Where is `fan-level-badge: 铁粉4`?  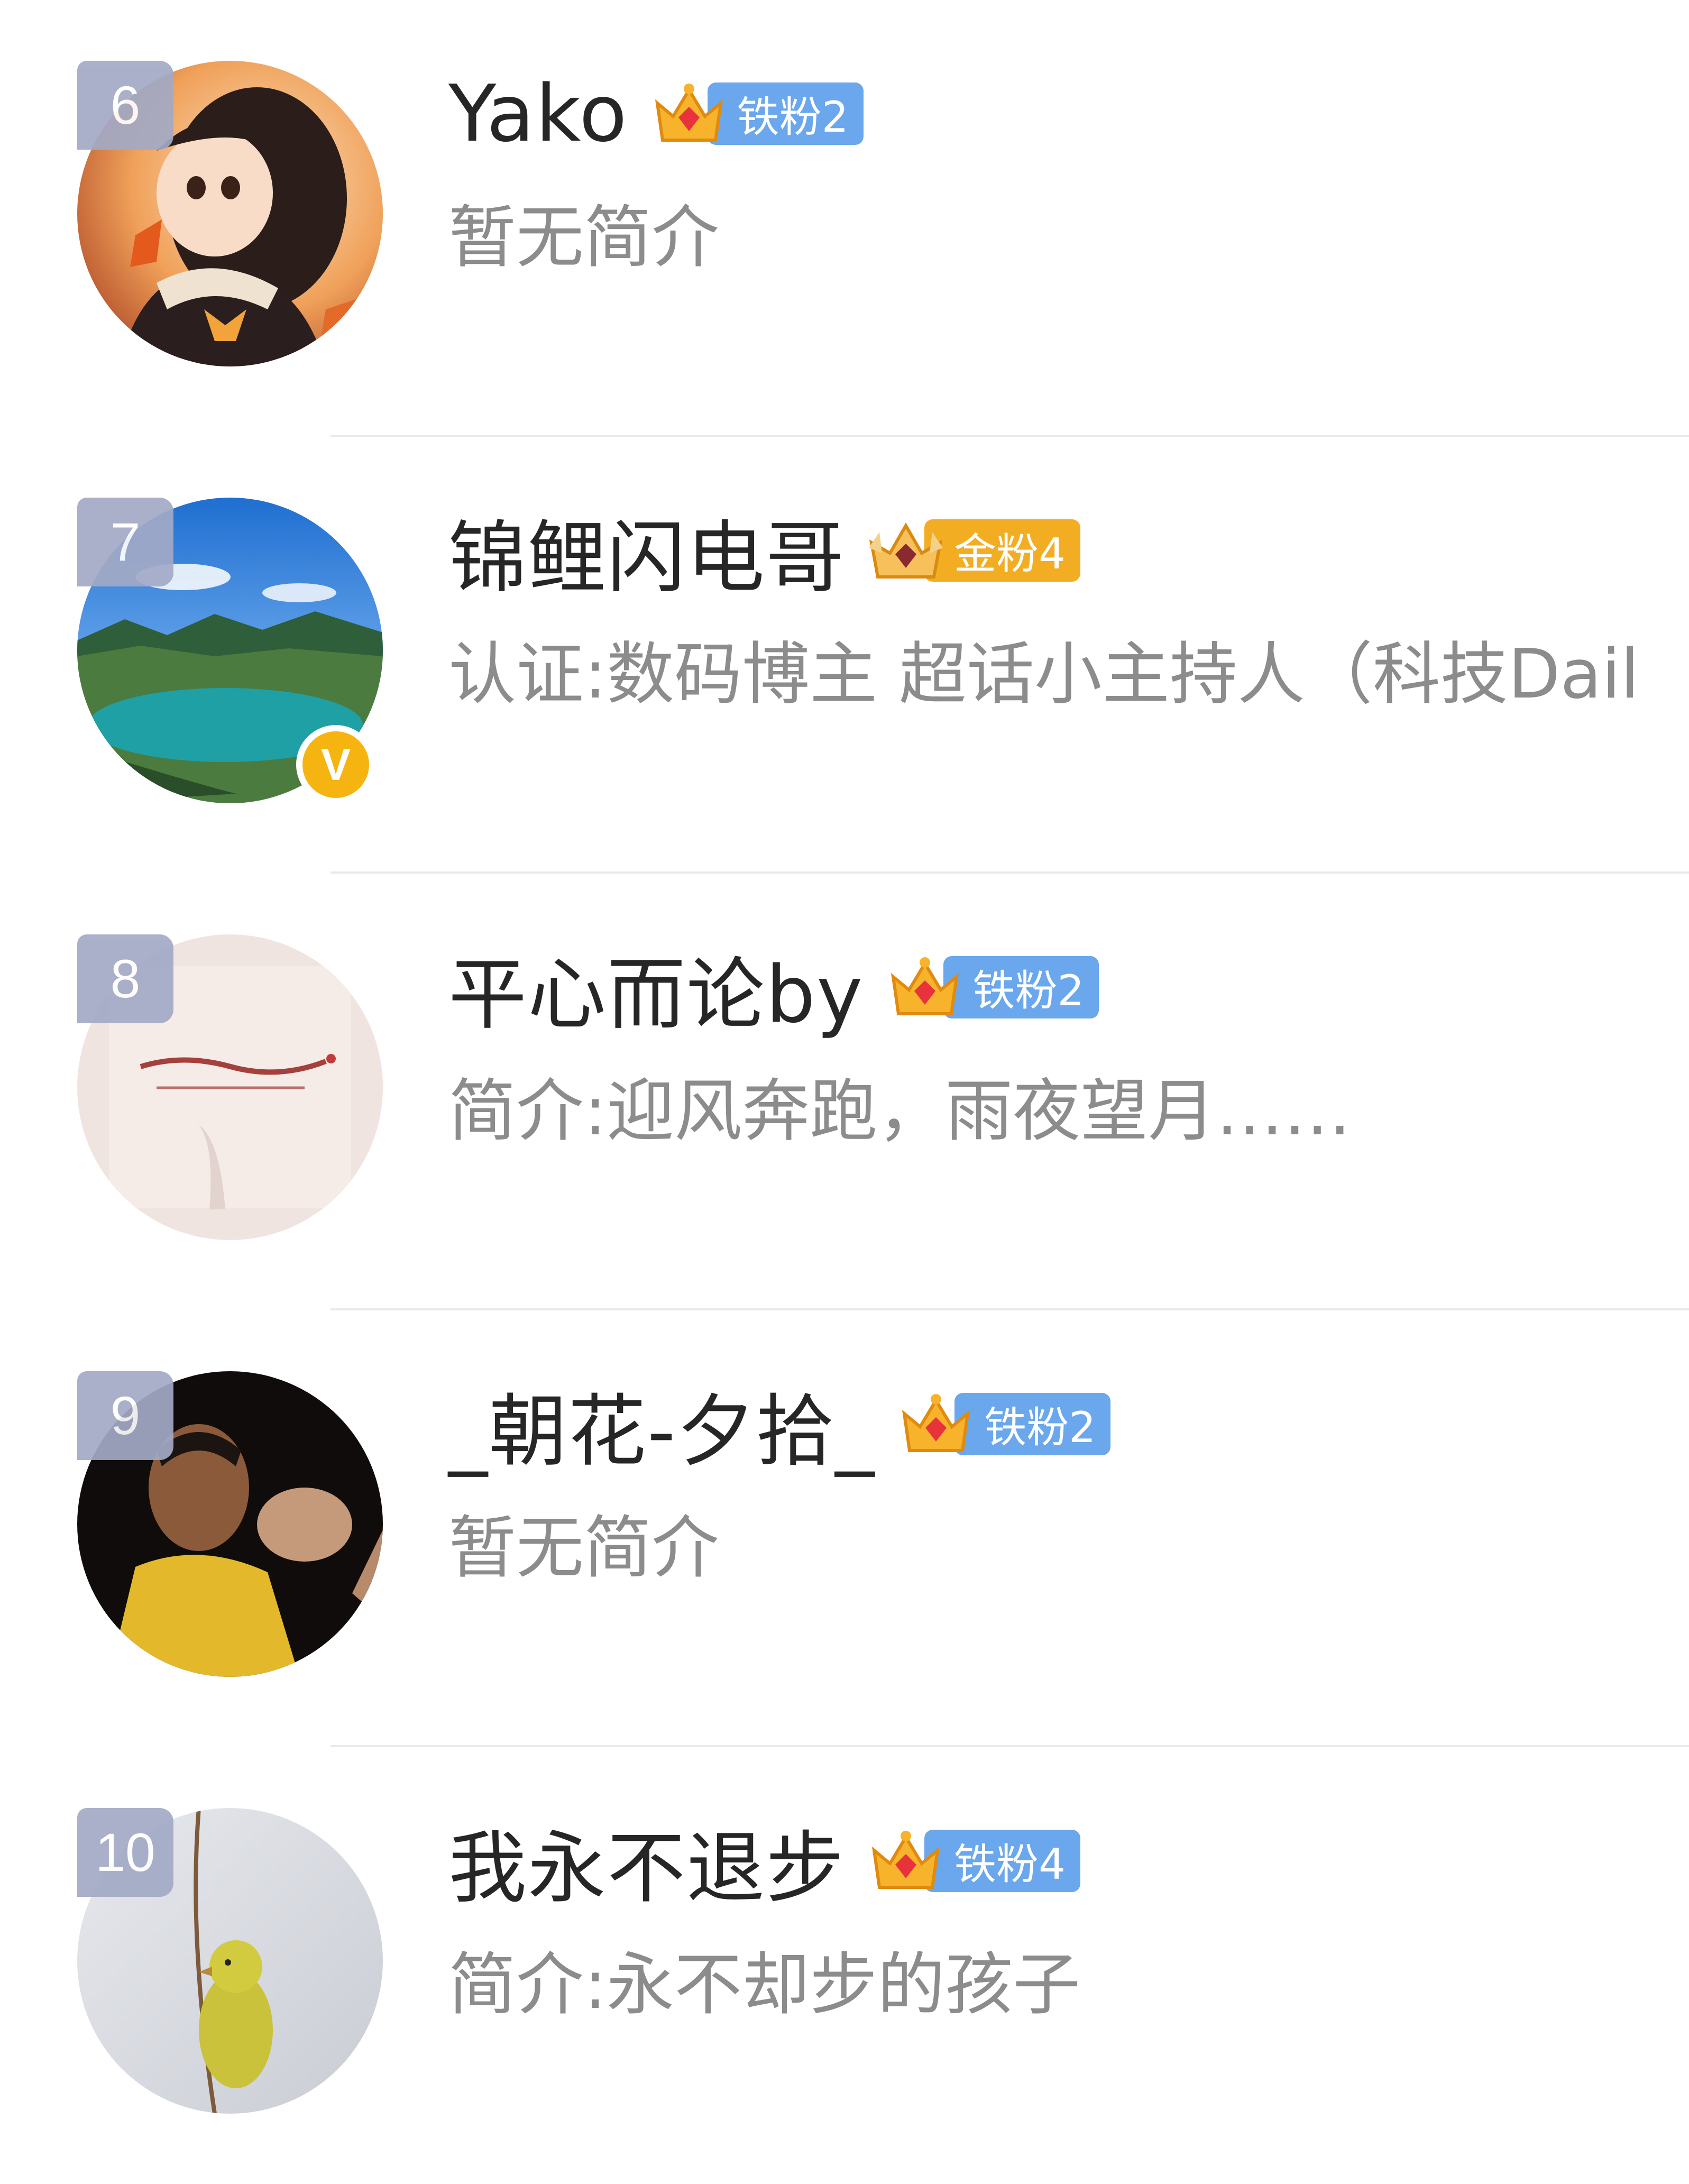 fan-level-badge: 铁粉4 is located at coordinates (973, 1861).